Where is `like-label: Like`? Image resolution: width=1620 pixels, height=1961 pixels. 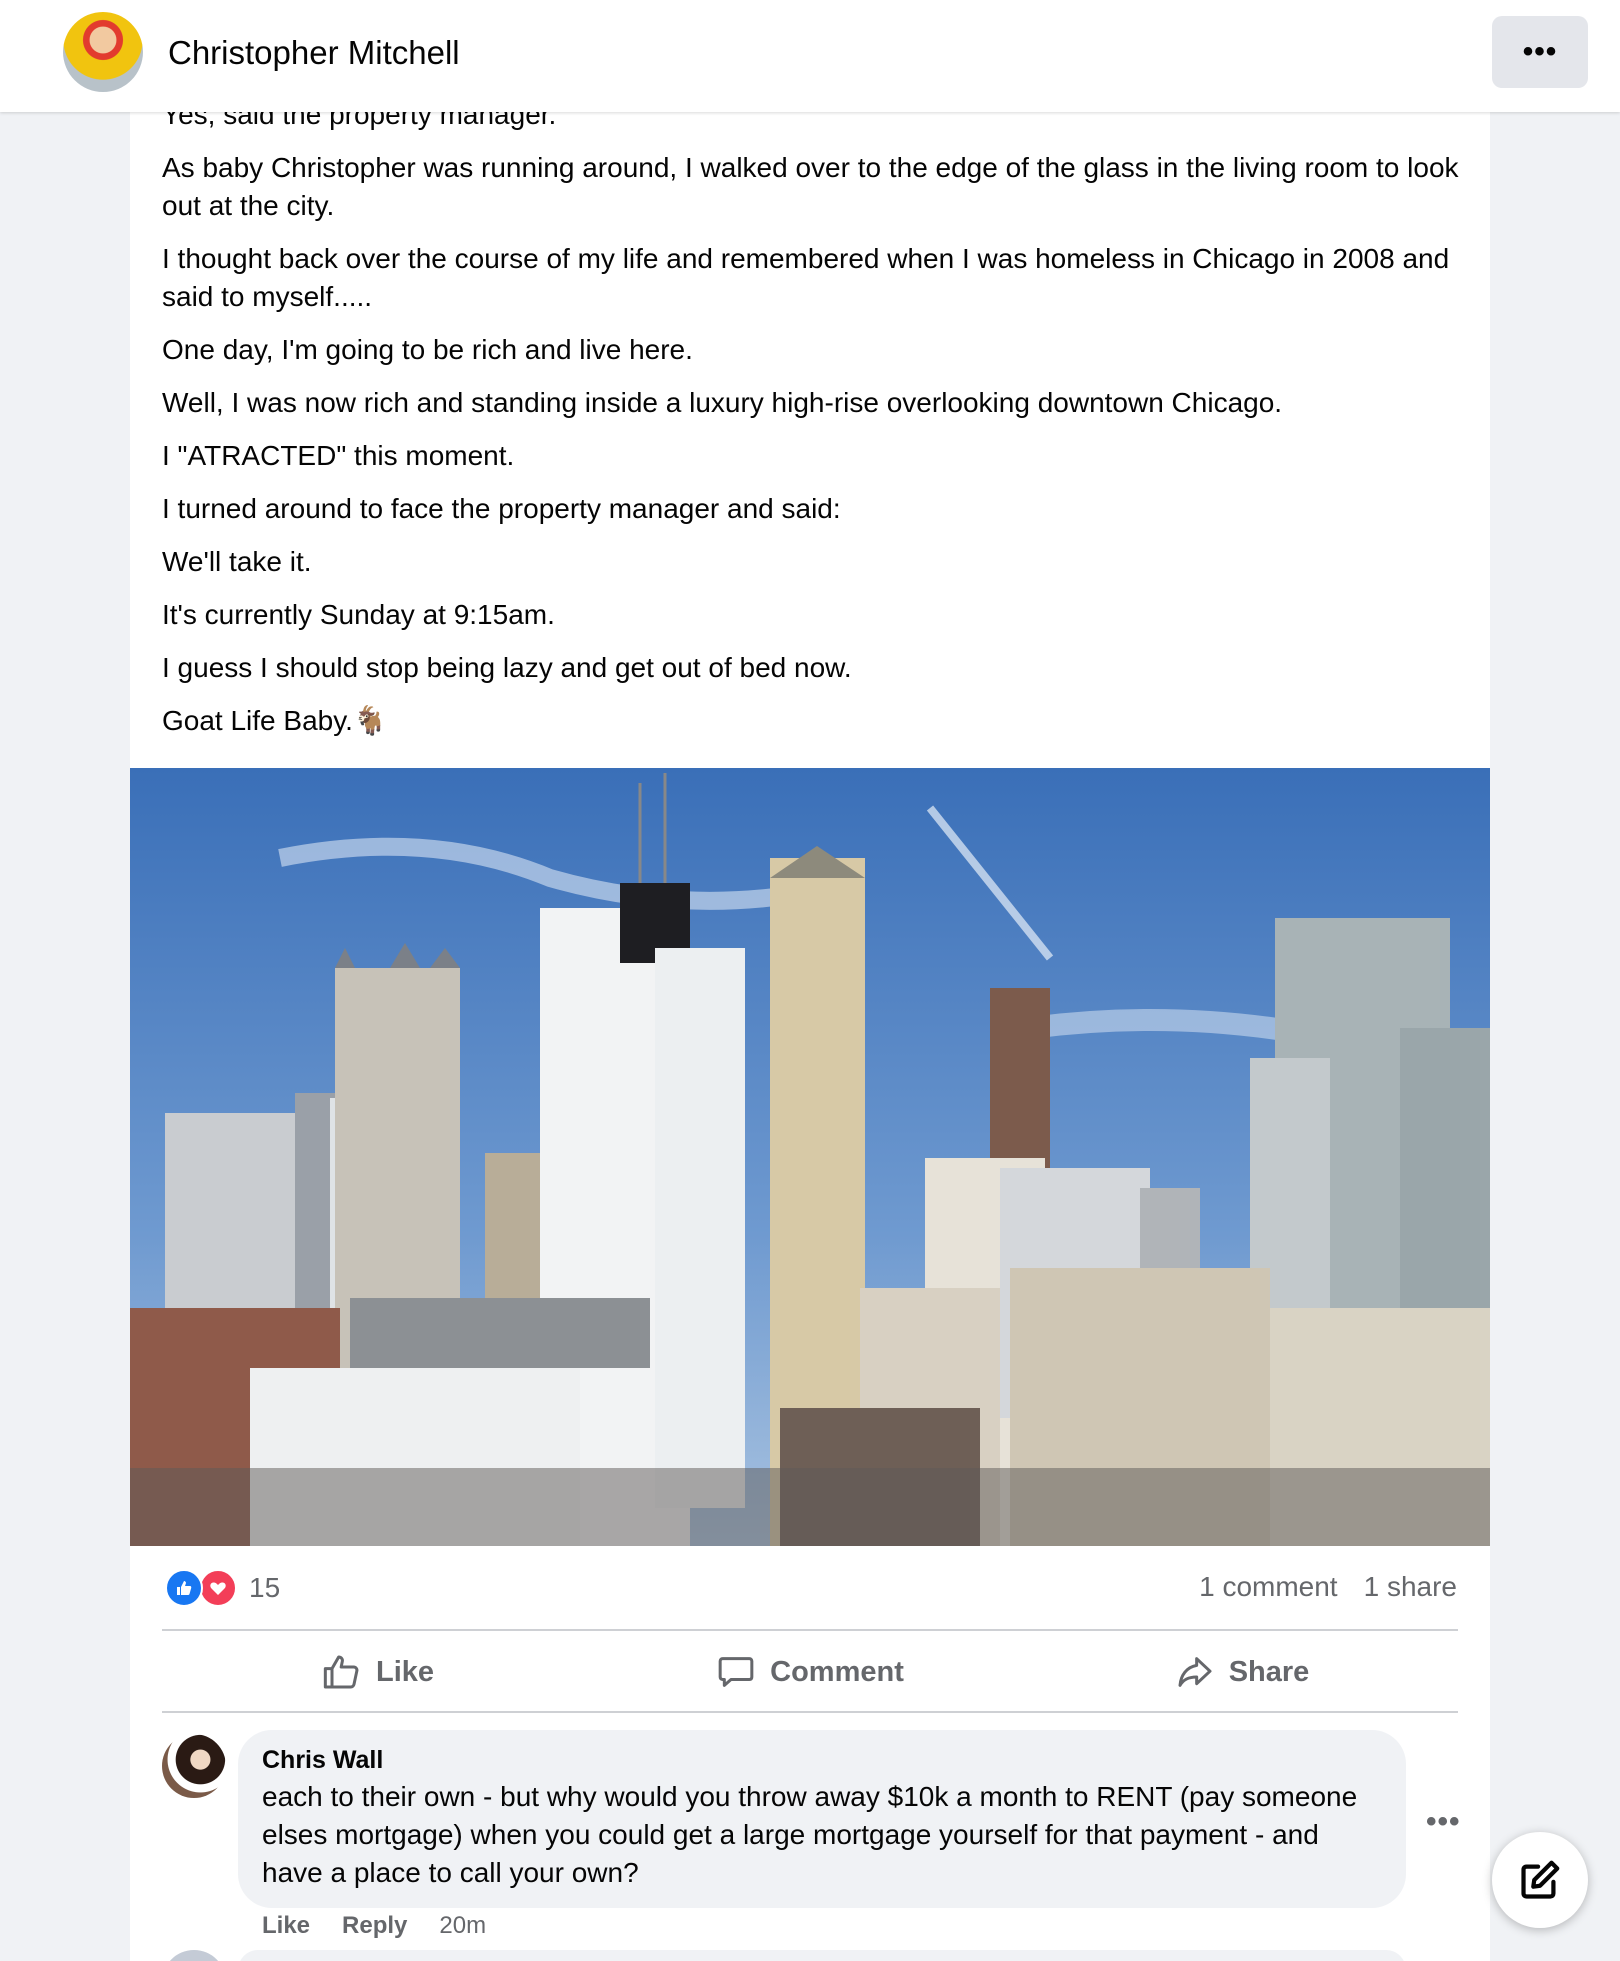
like-label: Like is located at coordinates (405, 1671).